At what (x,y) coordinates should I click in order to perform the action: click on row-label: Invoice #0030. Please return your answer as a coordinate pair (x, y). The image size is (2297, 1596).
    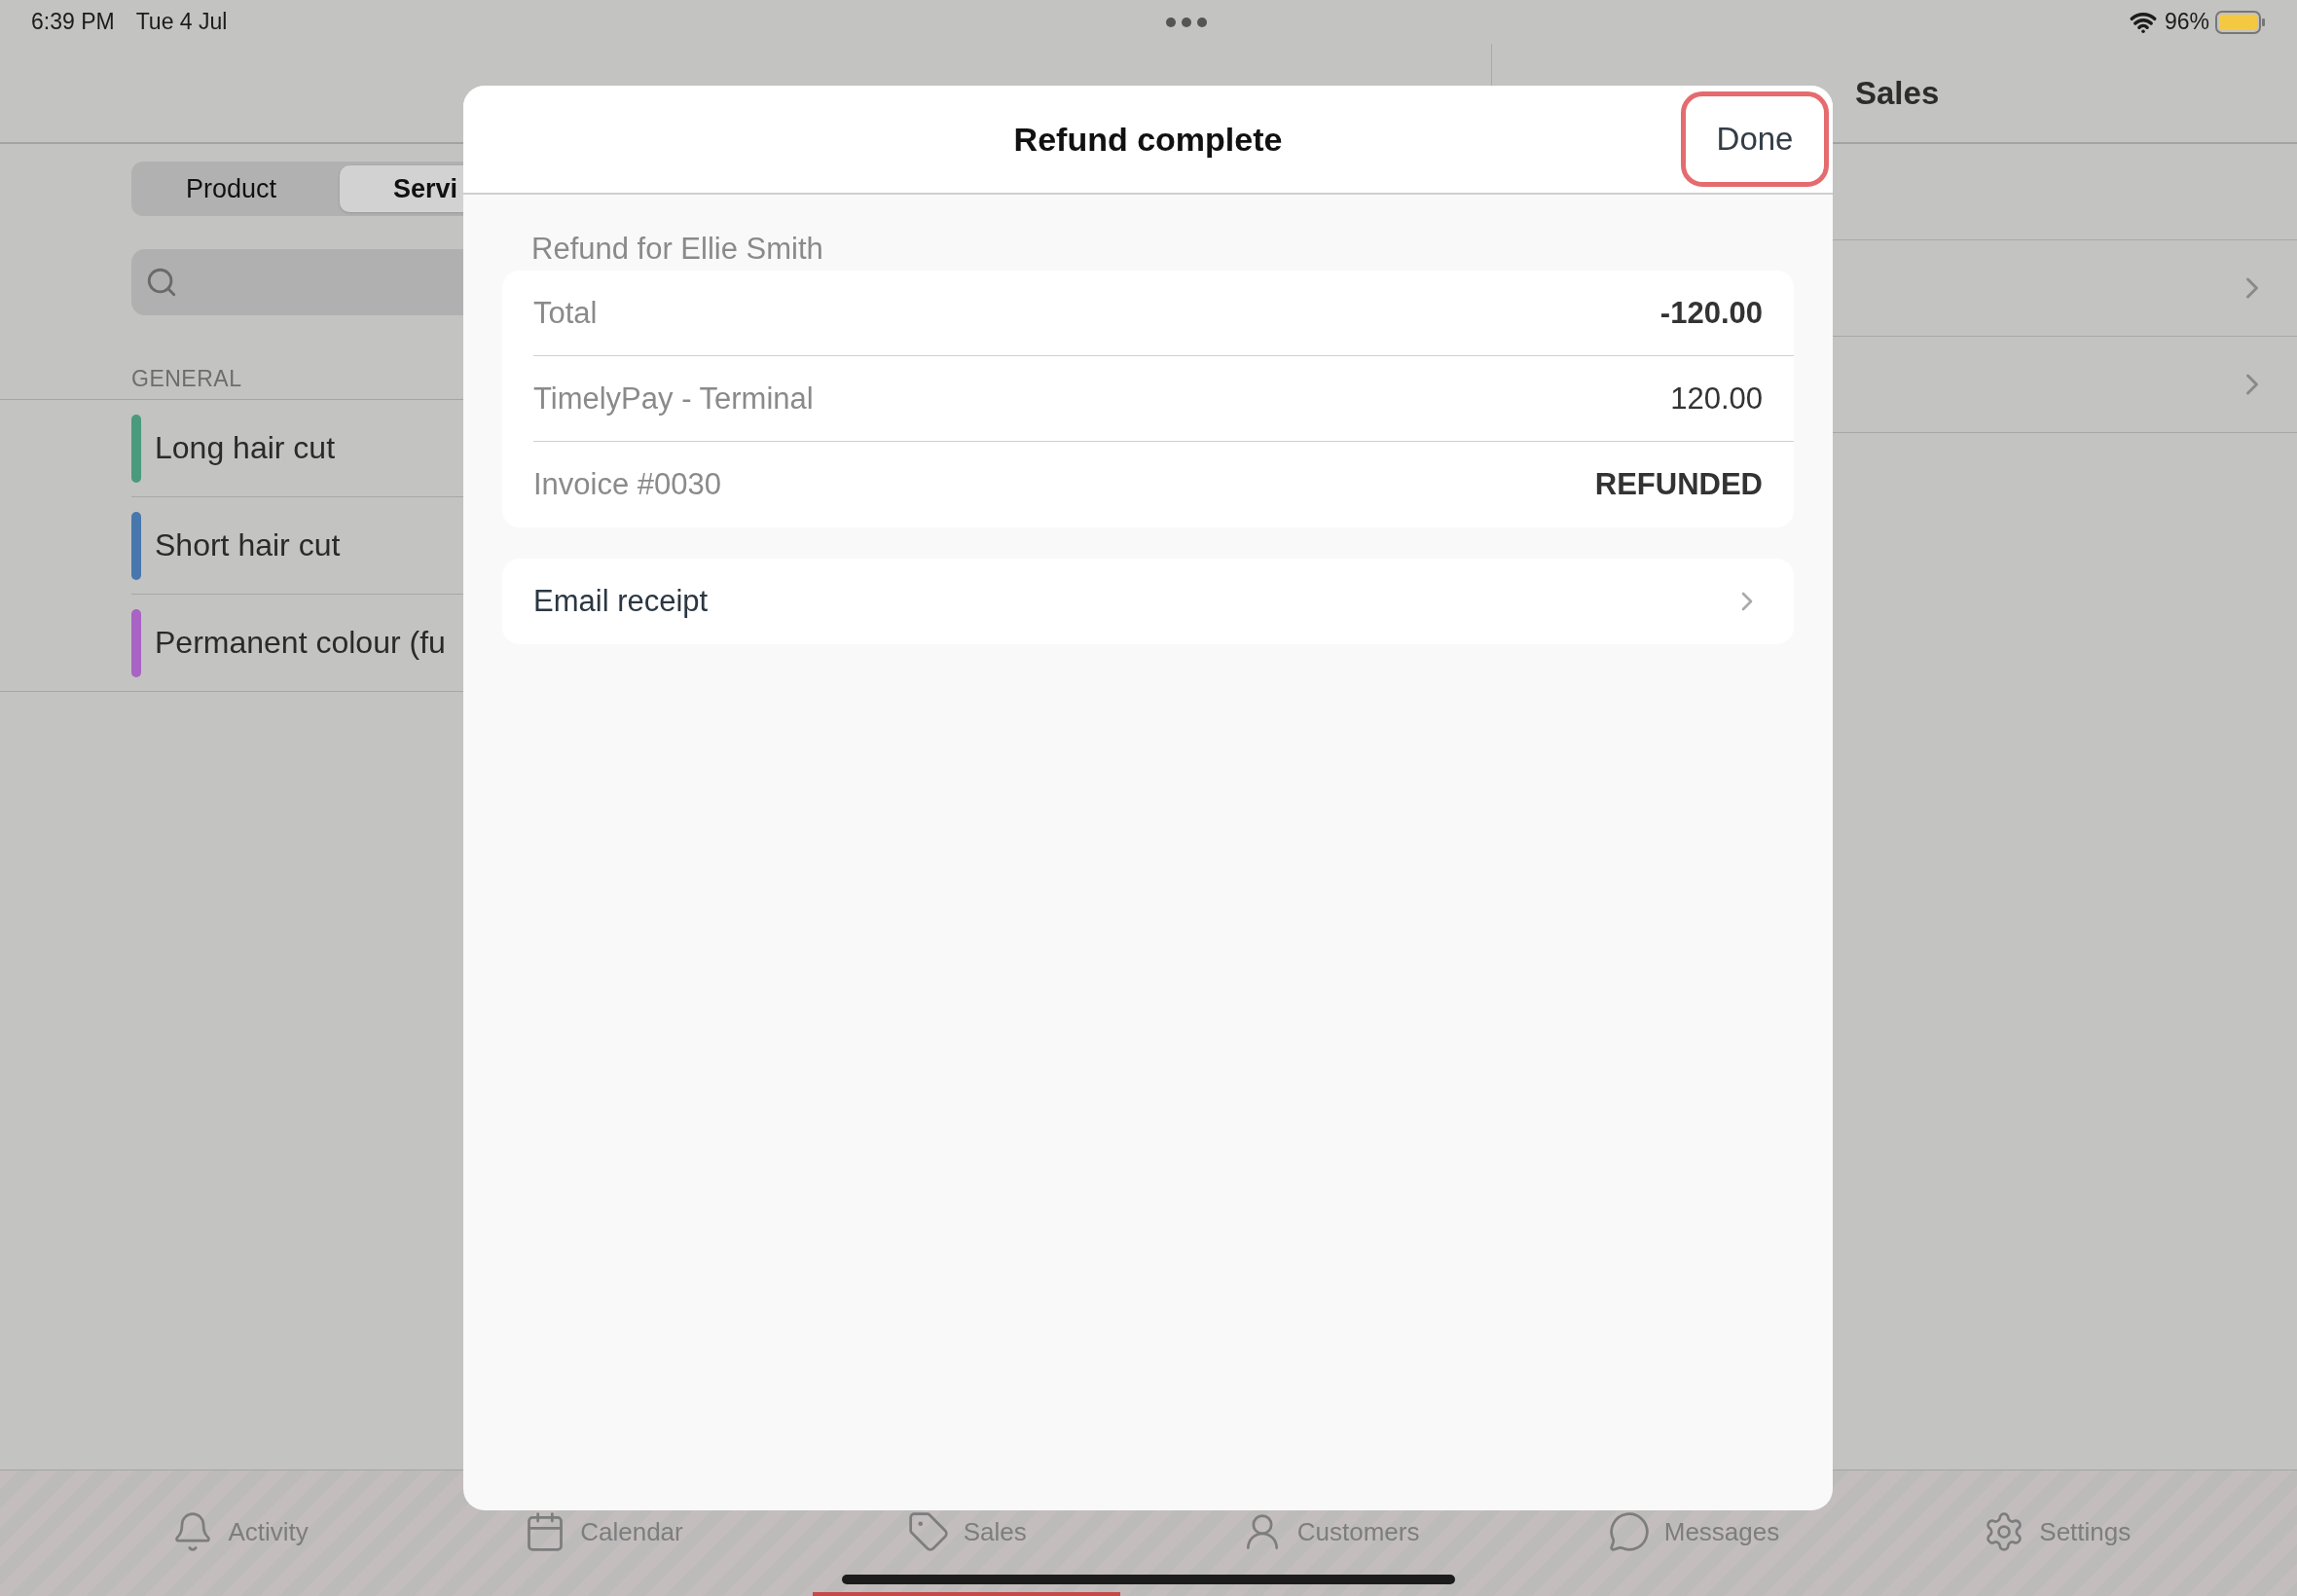
    Looking at the image, I should click on (627, 484).